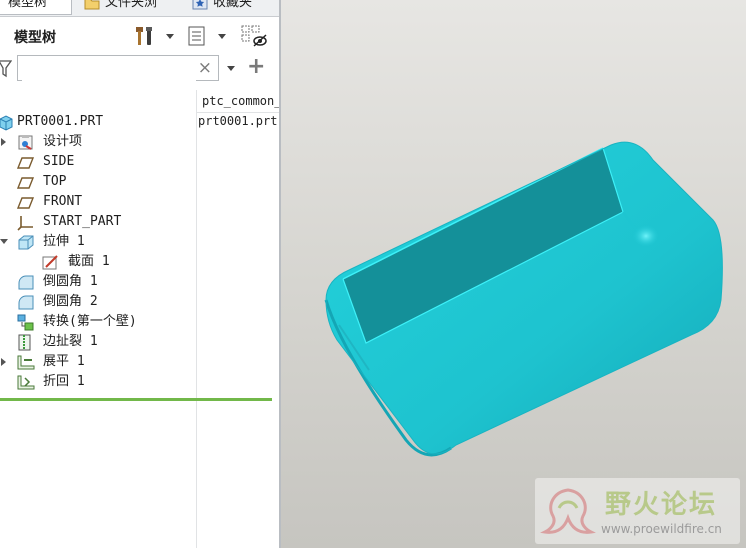 This screenshot has width=746, height=552. I want to click on tree-item-design-items: 设计项, so click(98, 142).